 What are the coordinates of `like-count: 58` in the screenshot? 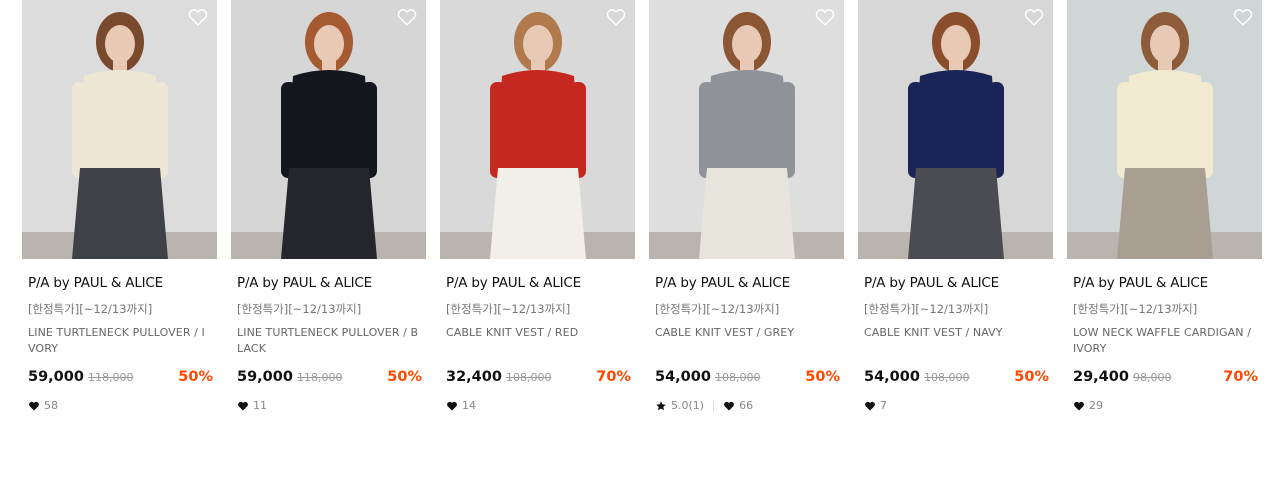 It's located at (43, 405).